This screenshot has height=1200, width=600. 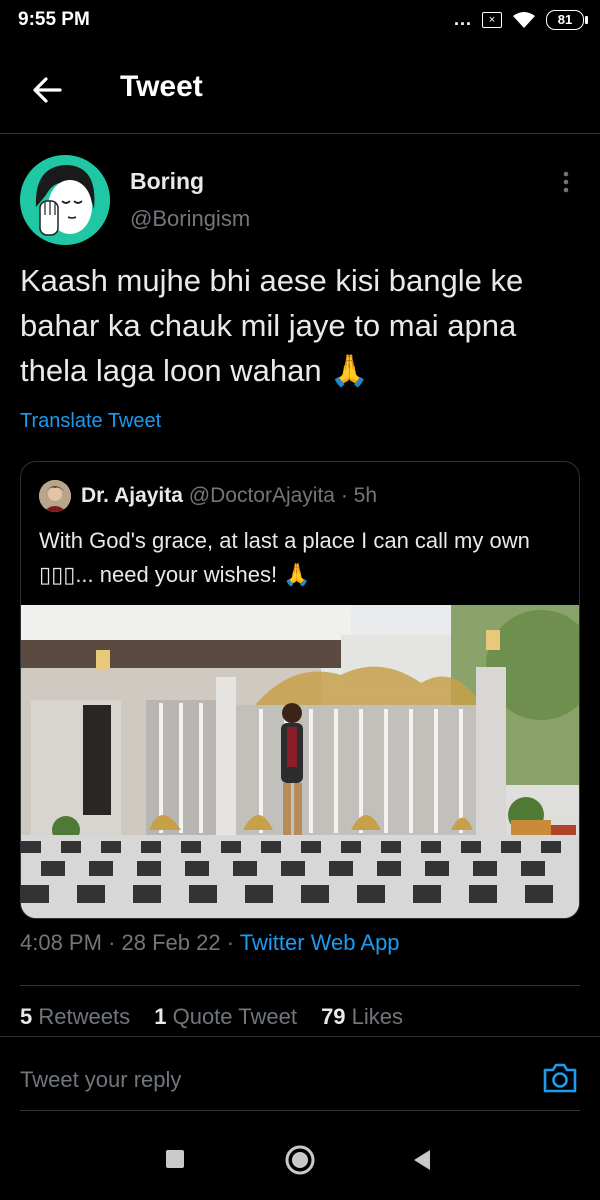 I want to click on author-handle: @Boringism, so click(x=190, y=219).